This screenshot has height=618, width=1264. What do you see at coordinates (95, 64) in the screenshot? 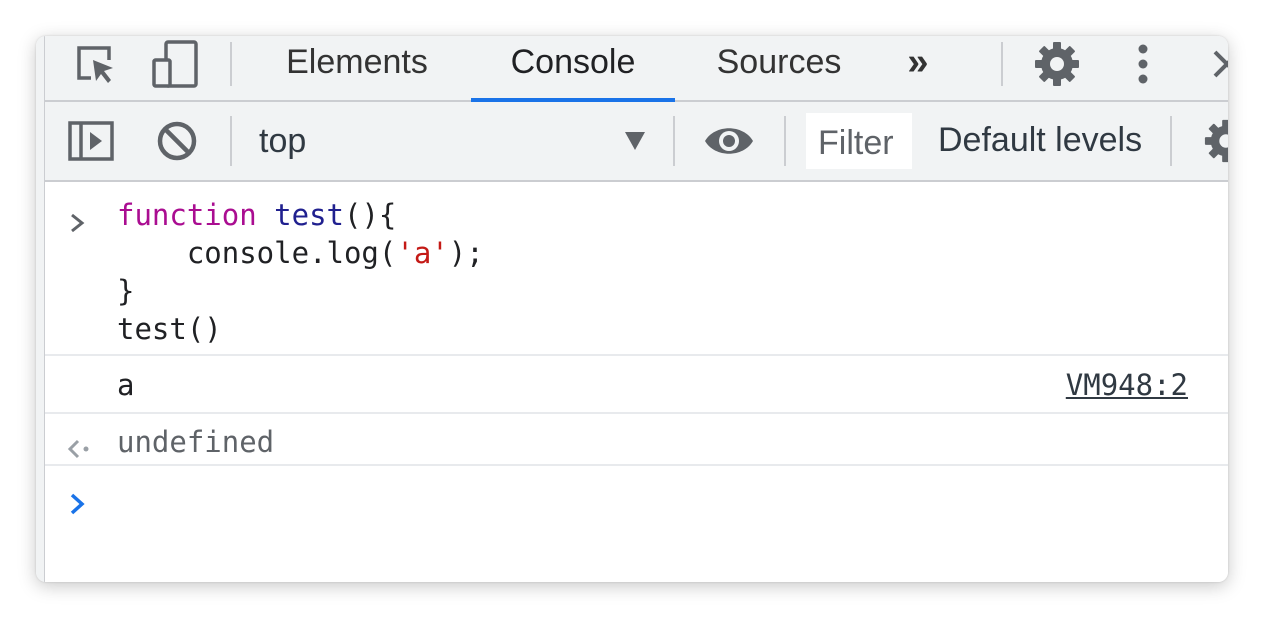
I see `inspect-element-icon` at bounding box center [95, 64].